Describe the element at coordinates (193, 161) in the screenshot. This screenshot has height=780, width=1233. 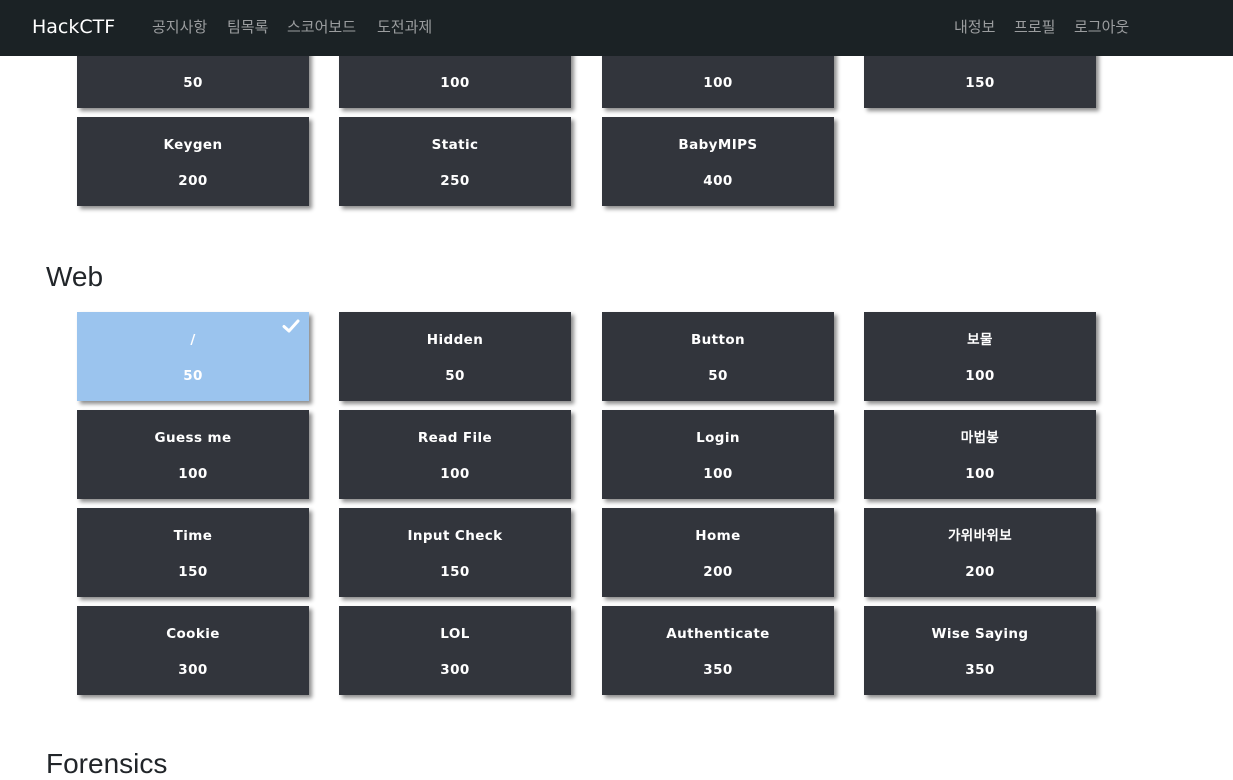
I see `challenge-card: Keygen 200` at that location.